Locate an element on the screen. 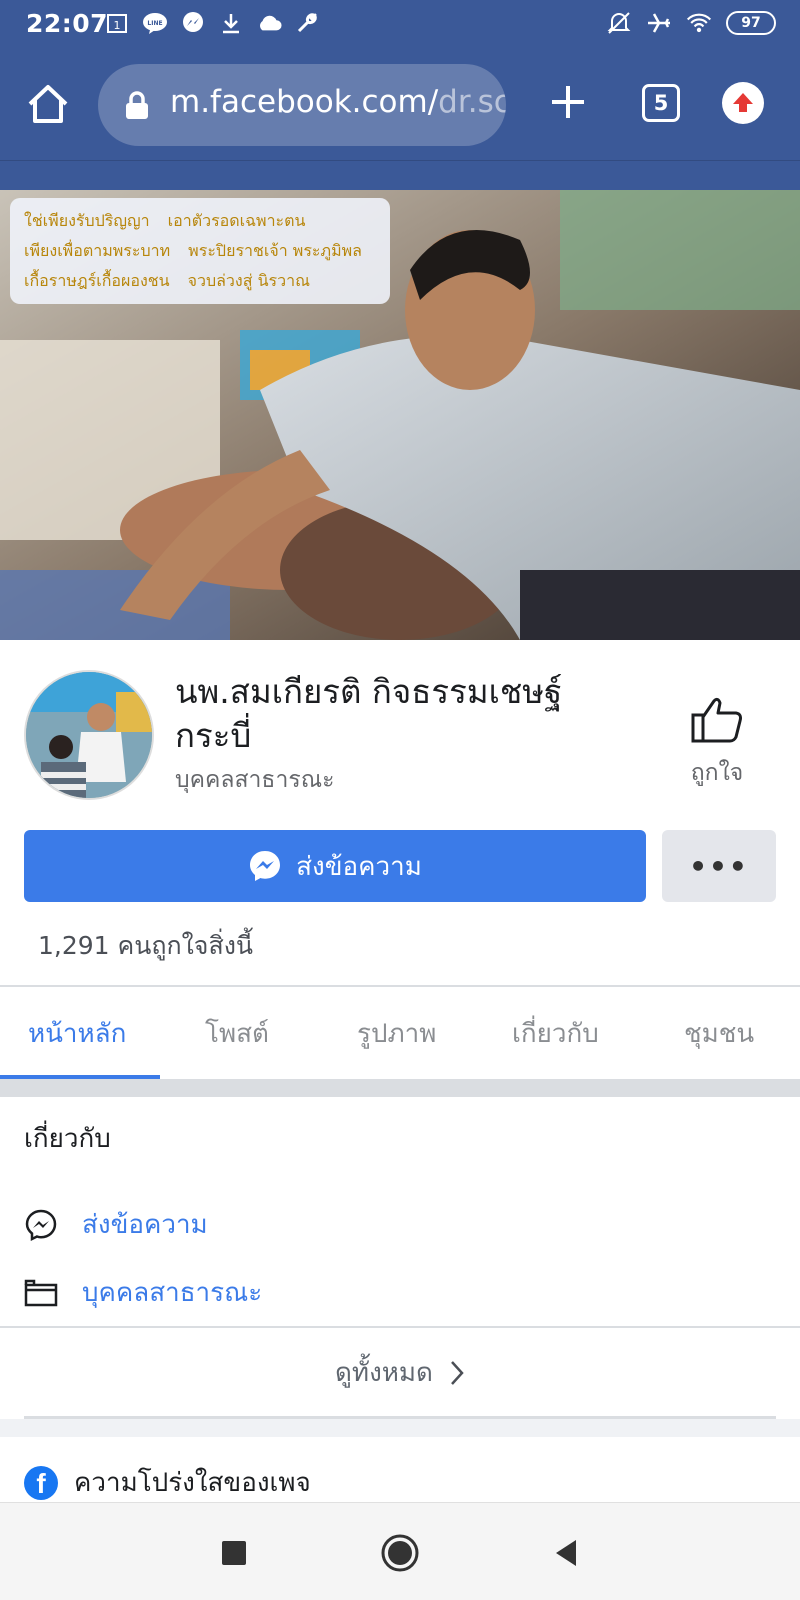  status-time: 22:07 is located at coordinates (67, 23).